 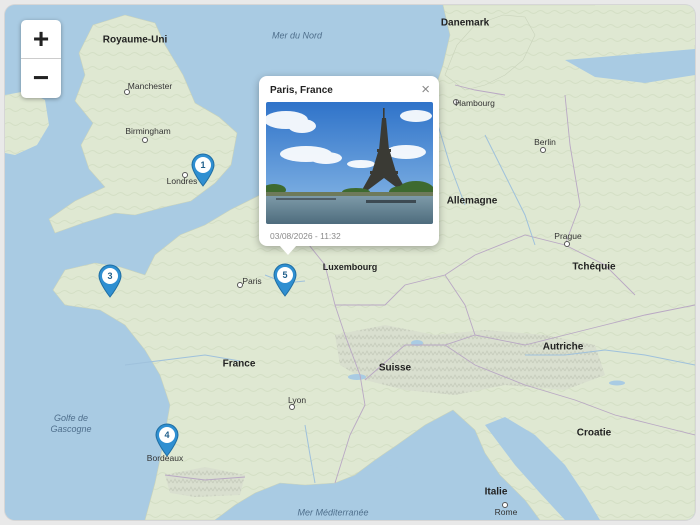 What do you see at coordinates (41, 39) in the screenshot?
I see `zoom-in-button: +` at bounding box center [41, 39].